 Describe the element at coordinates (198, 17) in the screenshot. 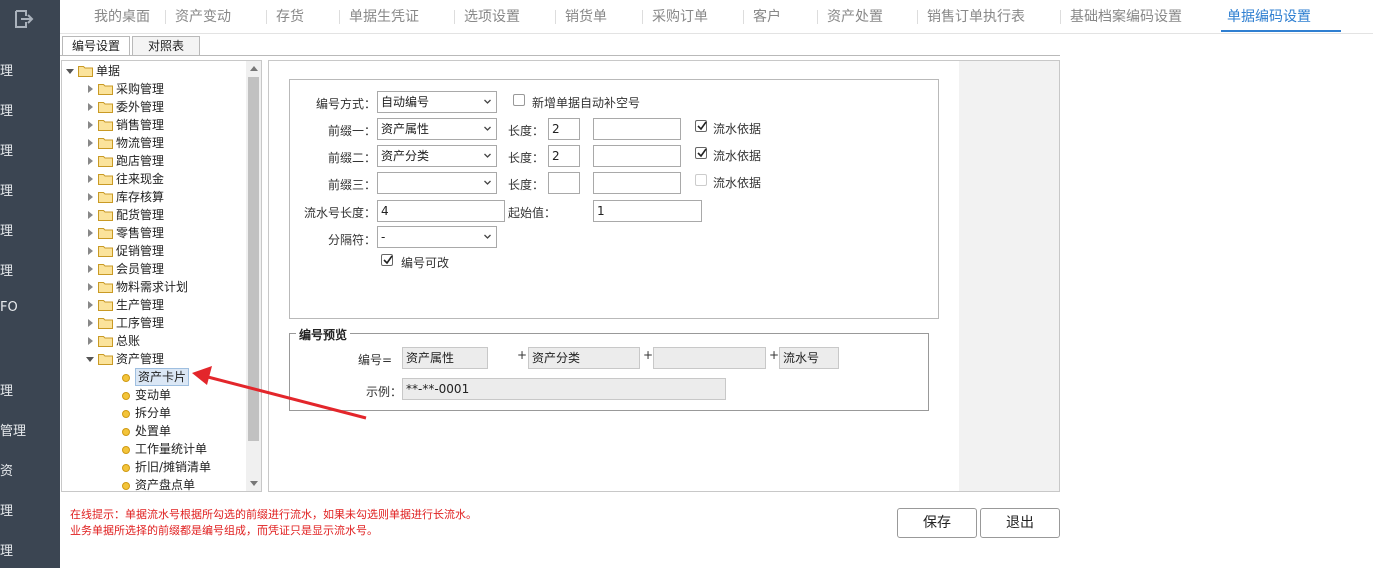

I see `tab-asset-change: 资产变动` at that location.